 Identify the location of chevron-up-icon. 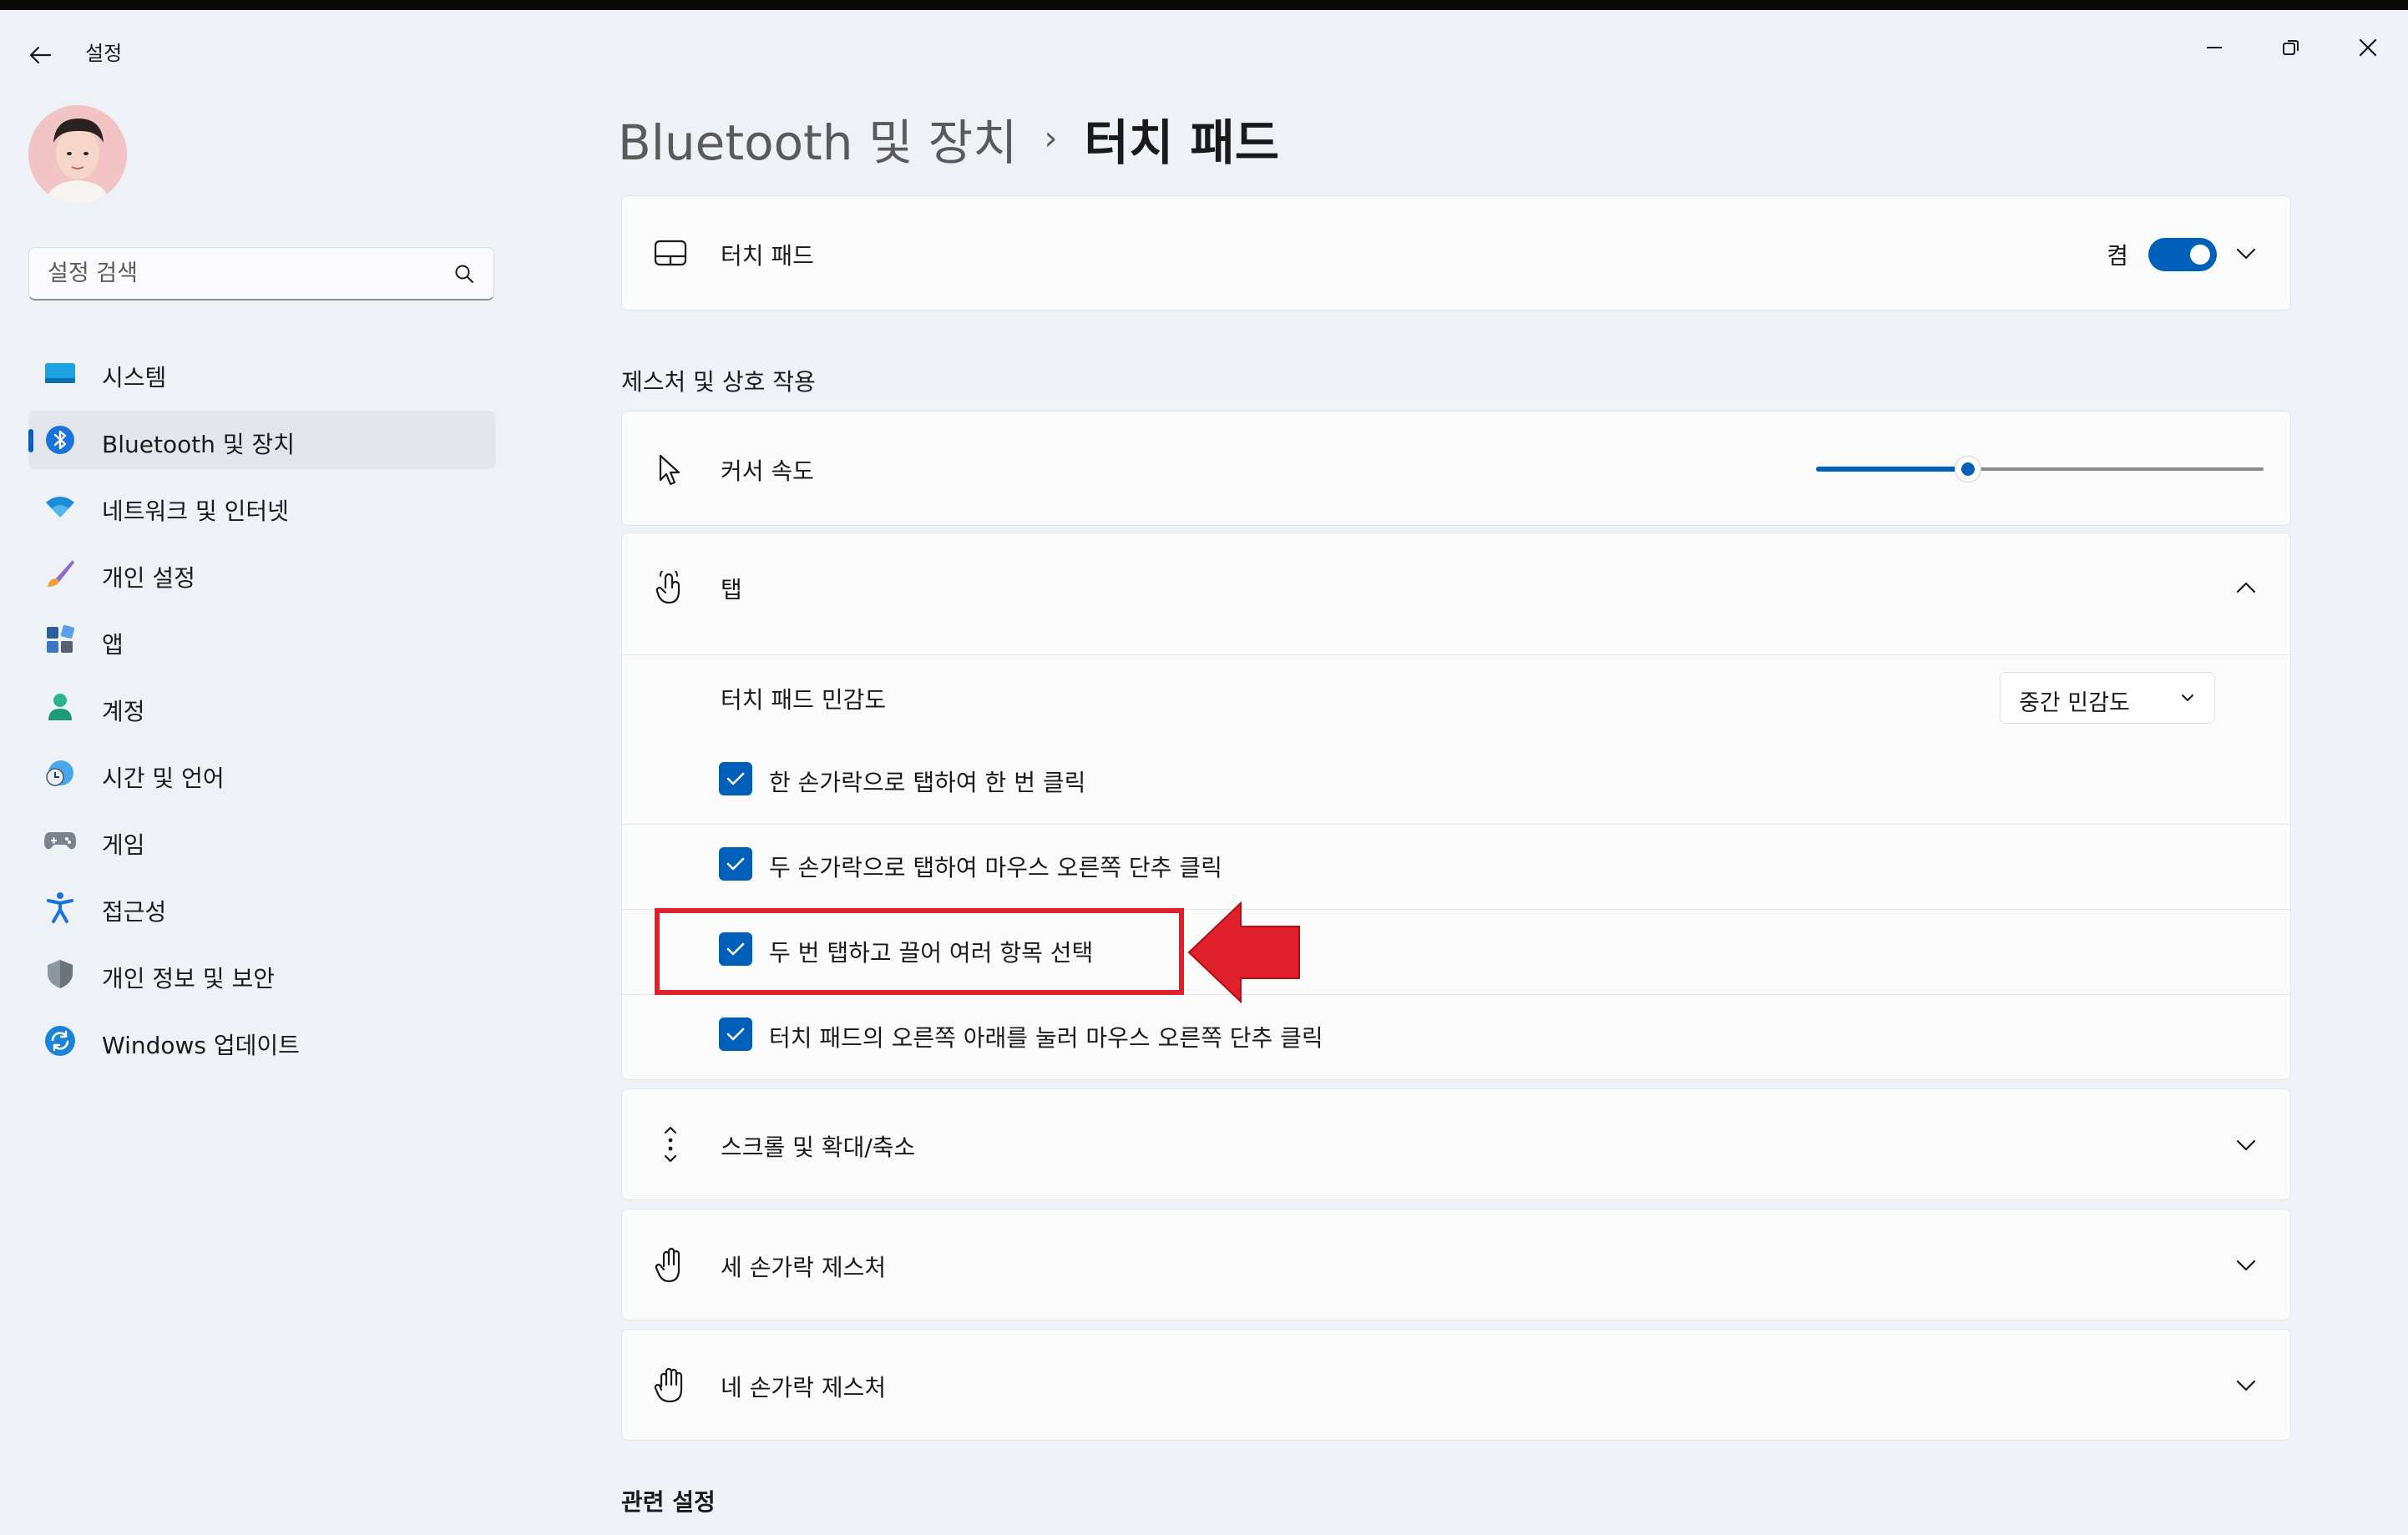
(2246, 587).